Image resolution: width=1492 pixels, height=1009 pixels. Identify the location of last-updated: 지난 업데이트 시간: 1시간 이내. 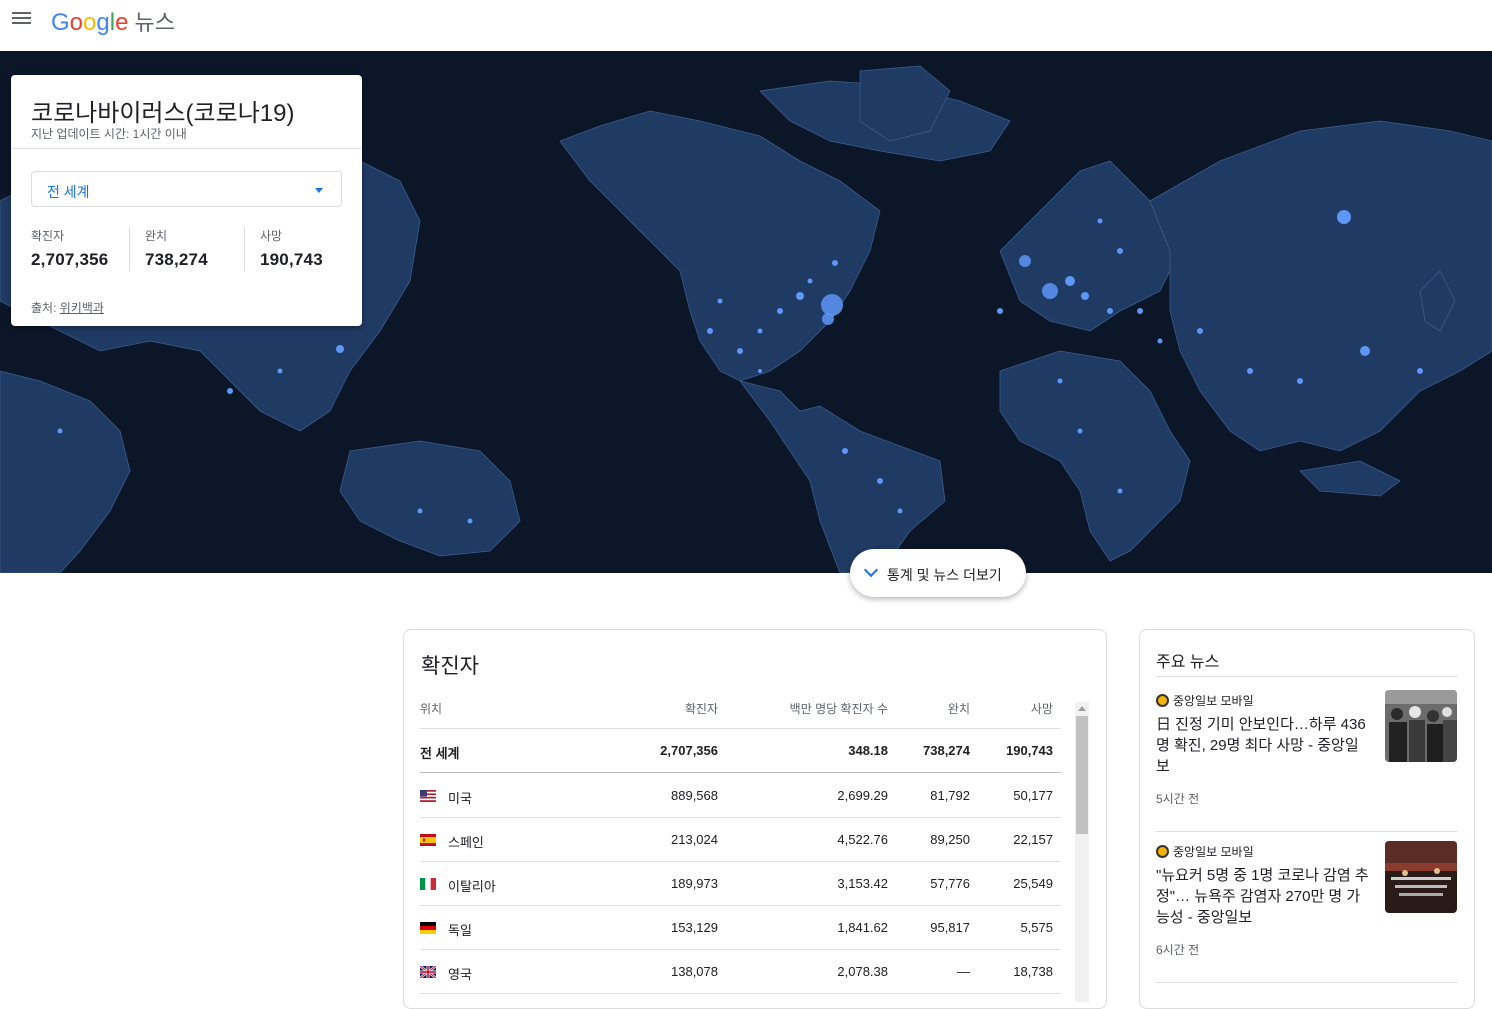
(109, 134).